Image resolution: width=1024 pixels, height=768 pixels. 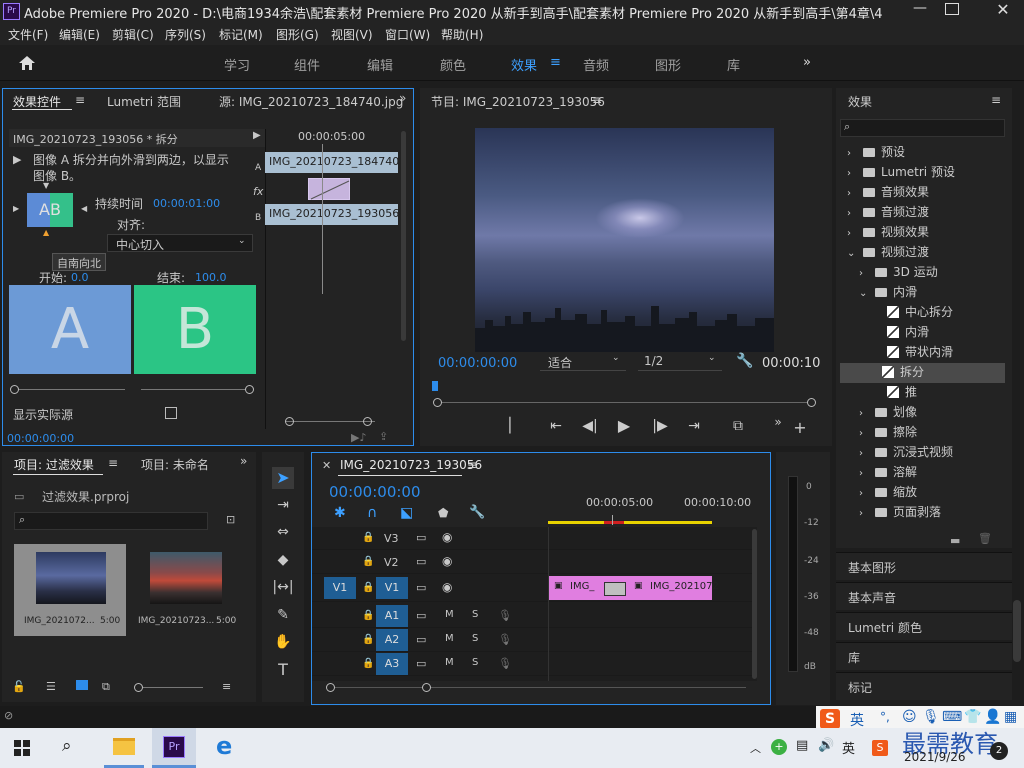 I want to click on edge-east-icon: ◀, so click(x=84, y=208).